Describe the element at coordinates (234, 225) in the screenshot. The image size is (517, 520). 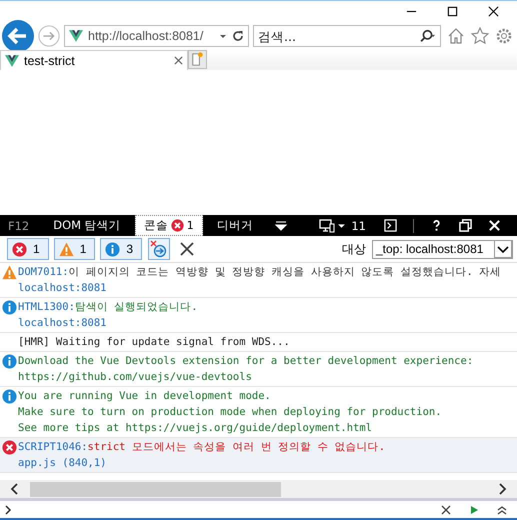
I see `devtools-tab: 디버거` at that location.